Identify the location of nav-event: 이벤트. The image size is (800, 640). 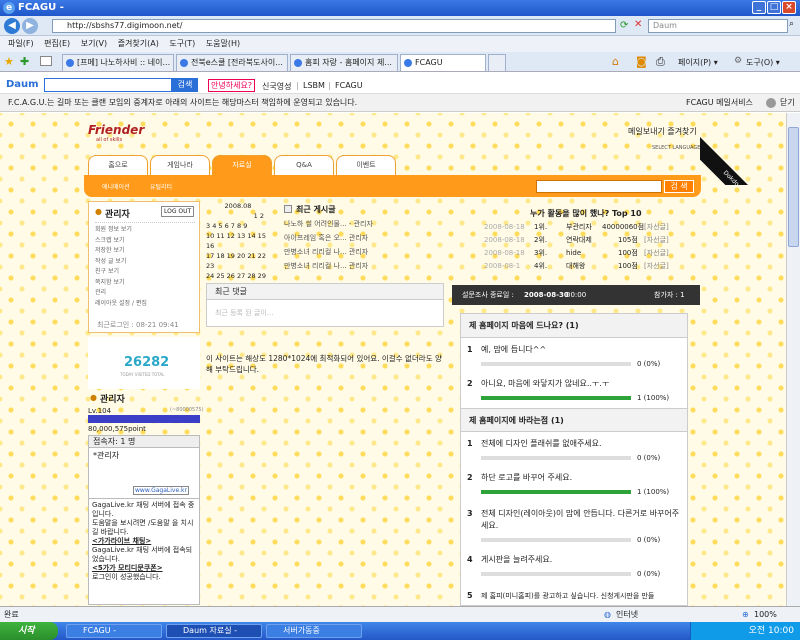
(366, 165).